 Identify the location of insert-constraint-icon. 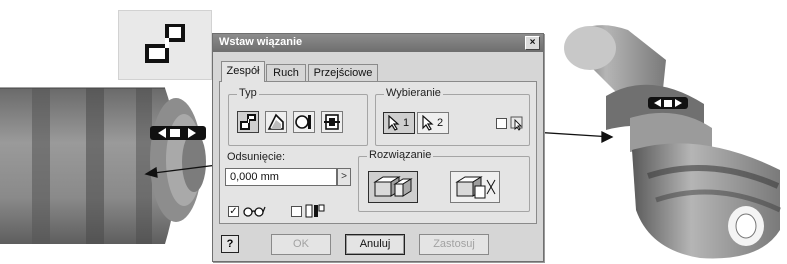
(332, 122).